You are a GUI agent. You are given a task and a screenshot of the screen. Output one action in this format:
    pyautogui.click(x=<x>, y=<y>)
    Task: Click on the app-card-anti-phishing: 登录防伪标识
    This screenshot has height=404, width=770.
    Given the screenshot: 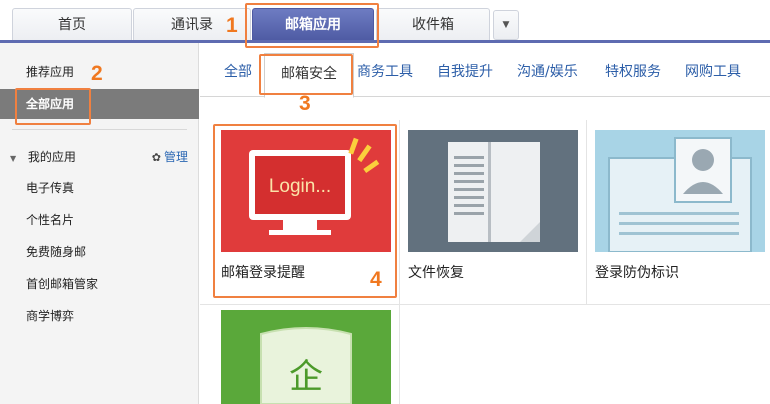 What is the action you would take?
    pyautogui.click(x=678, y=201)
    